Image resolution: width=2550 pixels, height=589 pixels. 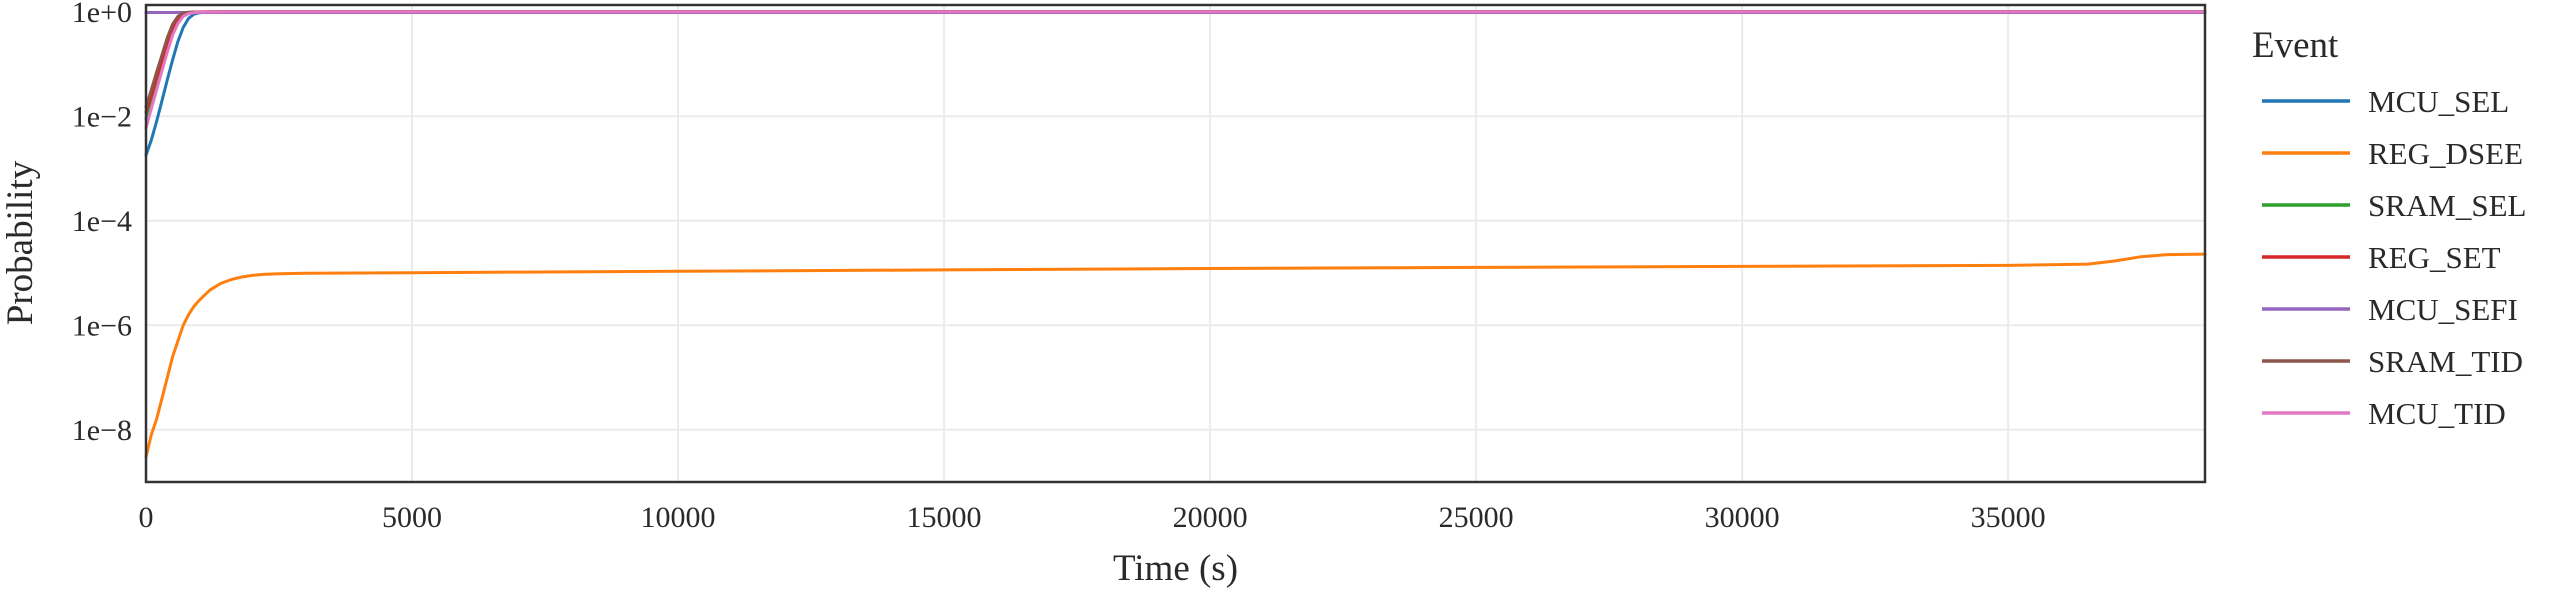 What do you see at coordinates (1175, 568) in the screenshot?
I see `x-axis-title: Time (s)` at bounding box center [1175, 568].